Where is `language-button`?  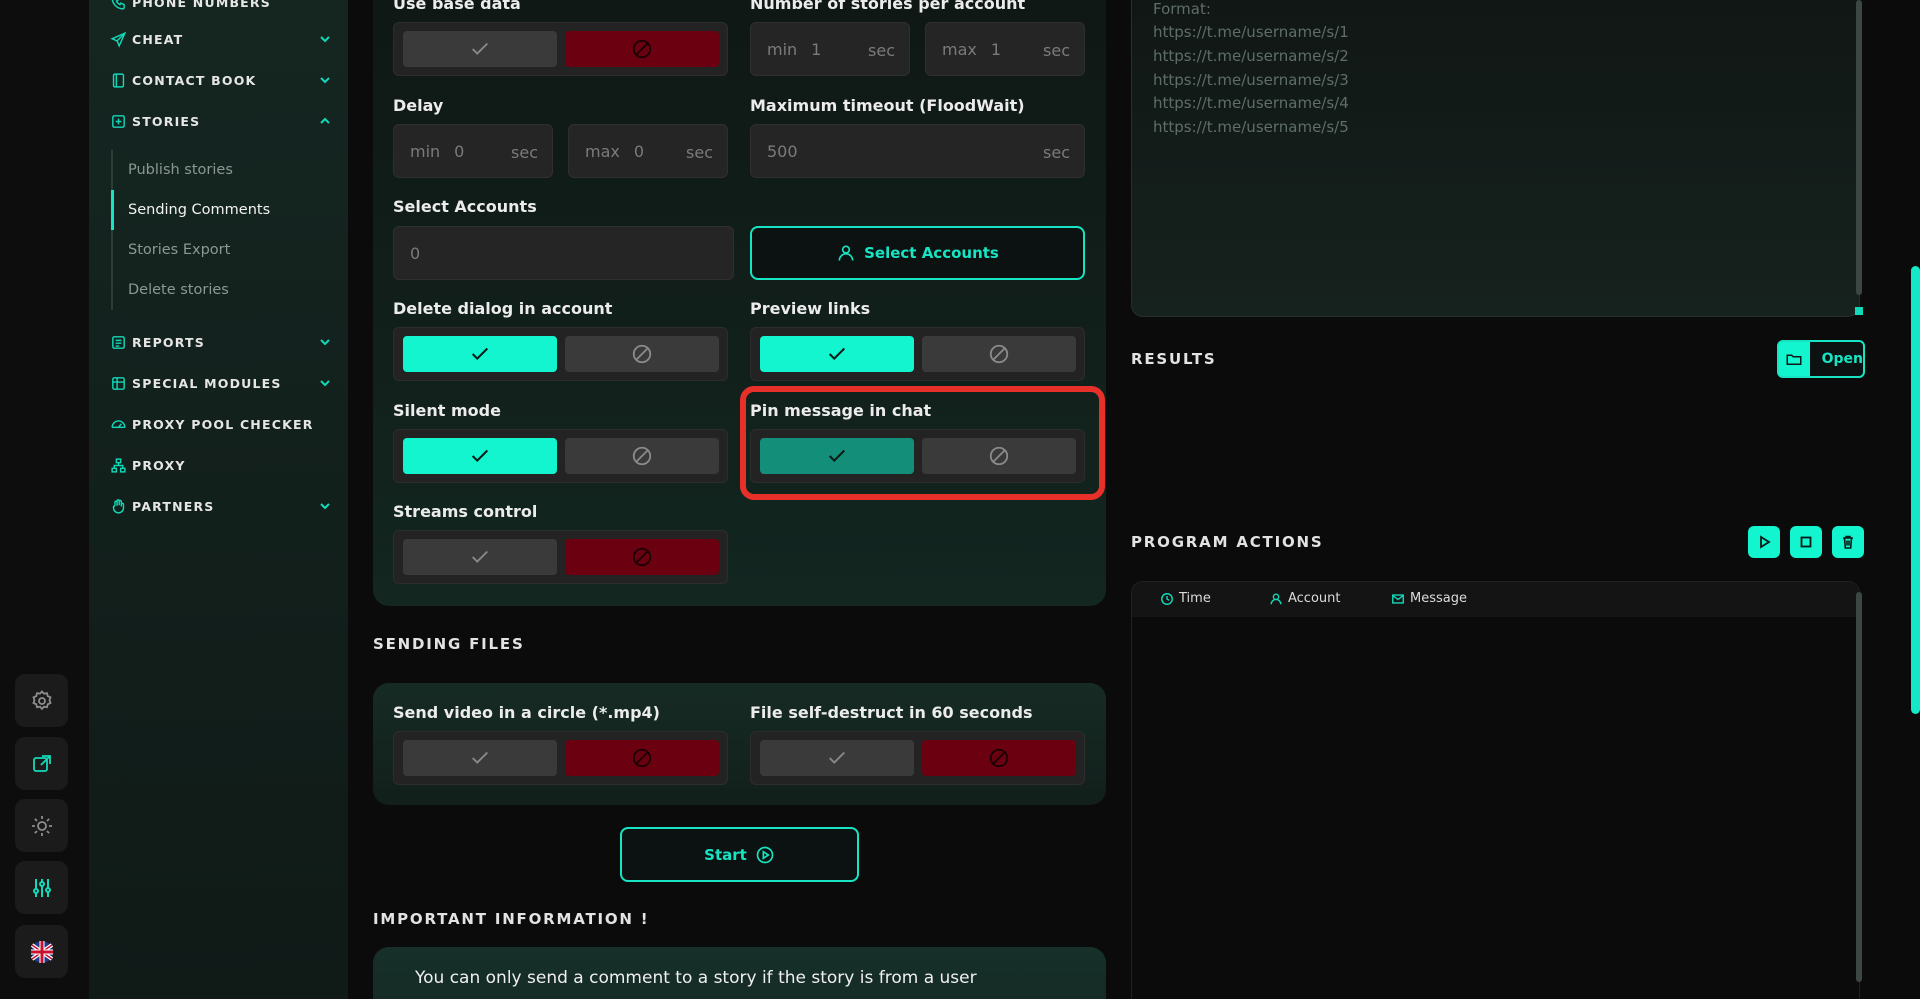
language-button is located at coordinates (41, 951).